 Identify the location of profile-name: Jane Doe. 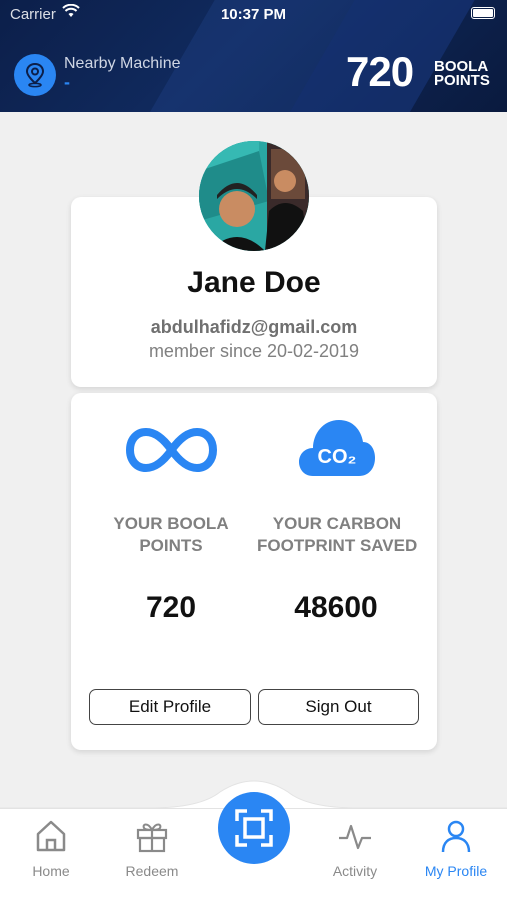
(254, 282).